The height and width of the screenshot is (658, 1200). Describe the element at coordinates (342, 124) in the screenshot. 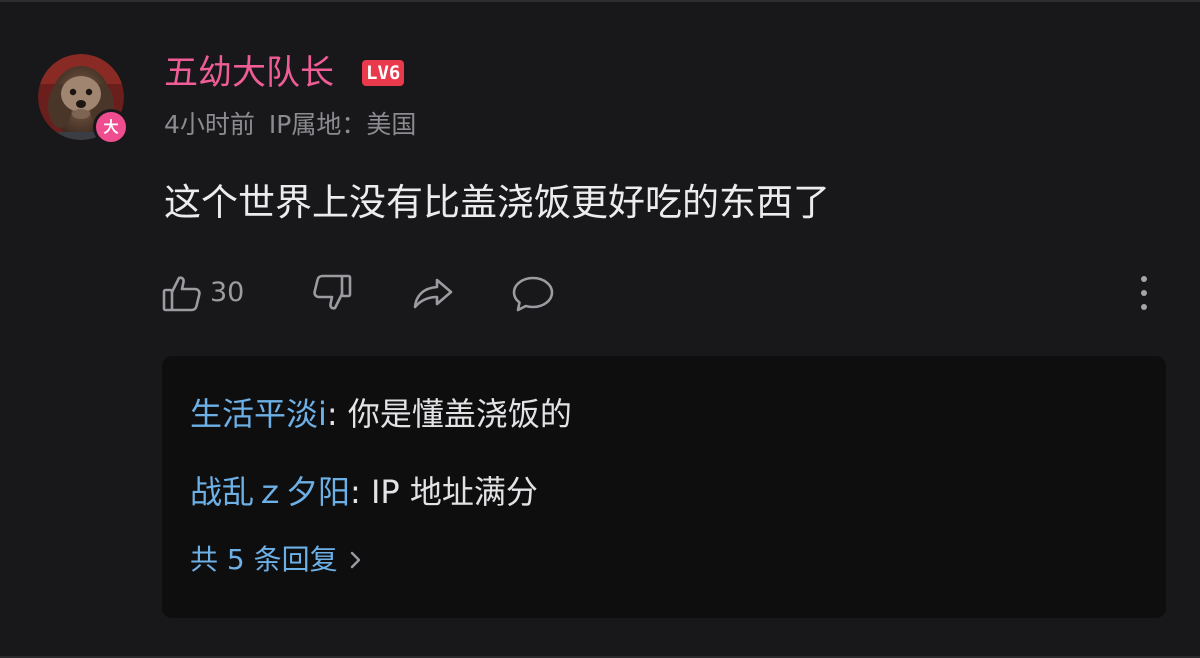

I see `ip-location: IP属地：美国` at that location.